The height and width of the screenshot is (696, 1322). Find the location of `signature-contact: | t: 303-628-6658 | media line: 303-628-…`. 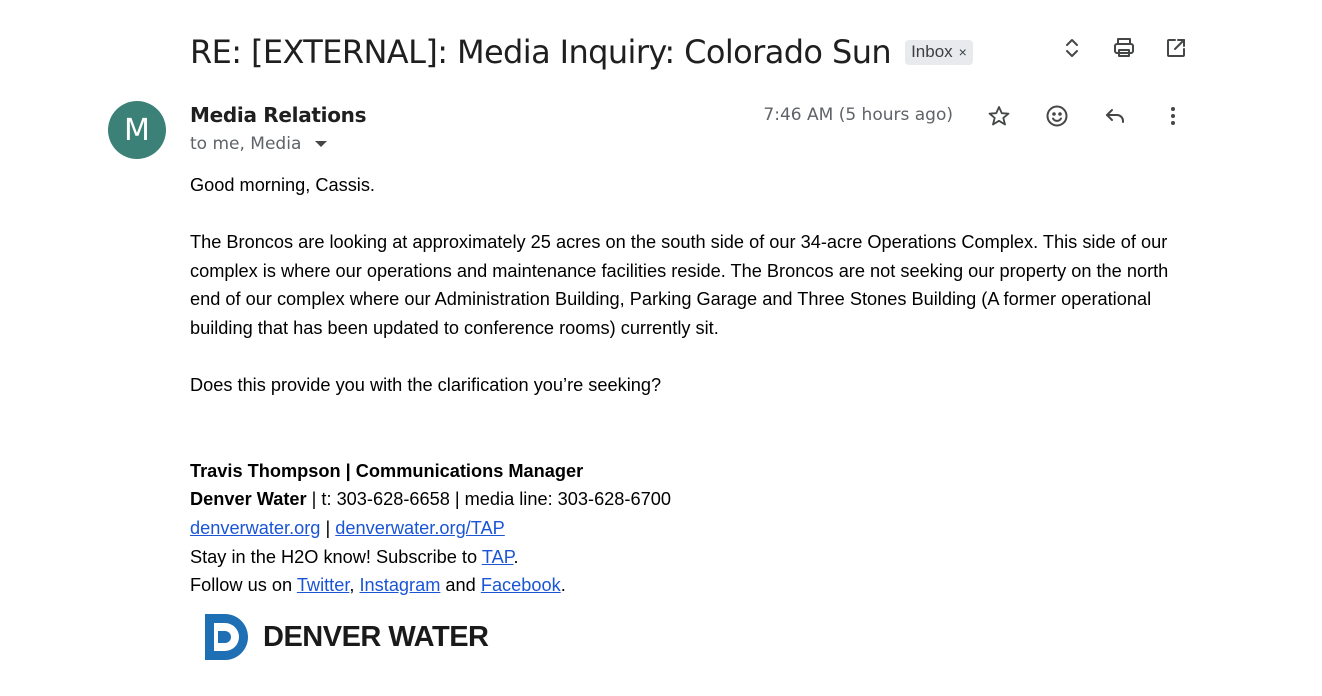

signature-contact: | t: 303-628-6658 | media line: 303-628-… is located at coordinates (488, 499).